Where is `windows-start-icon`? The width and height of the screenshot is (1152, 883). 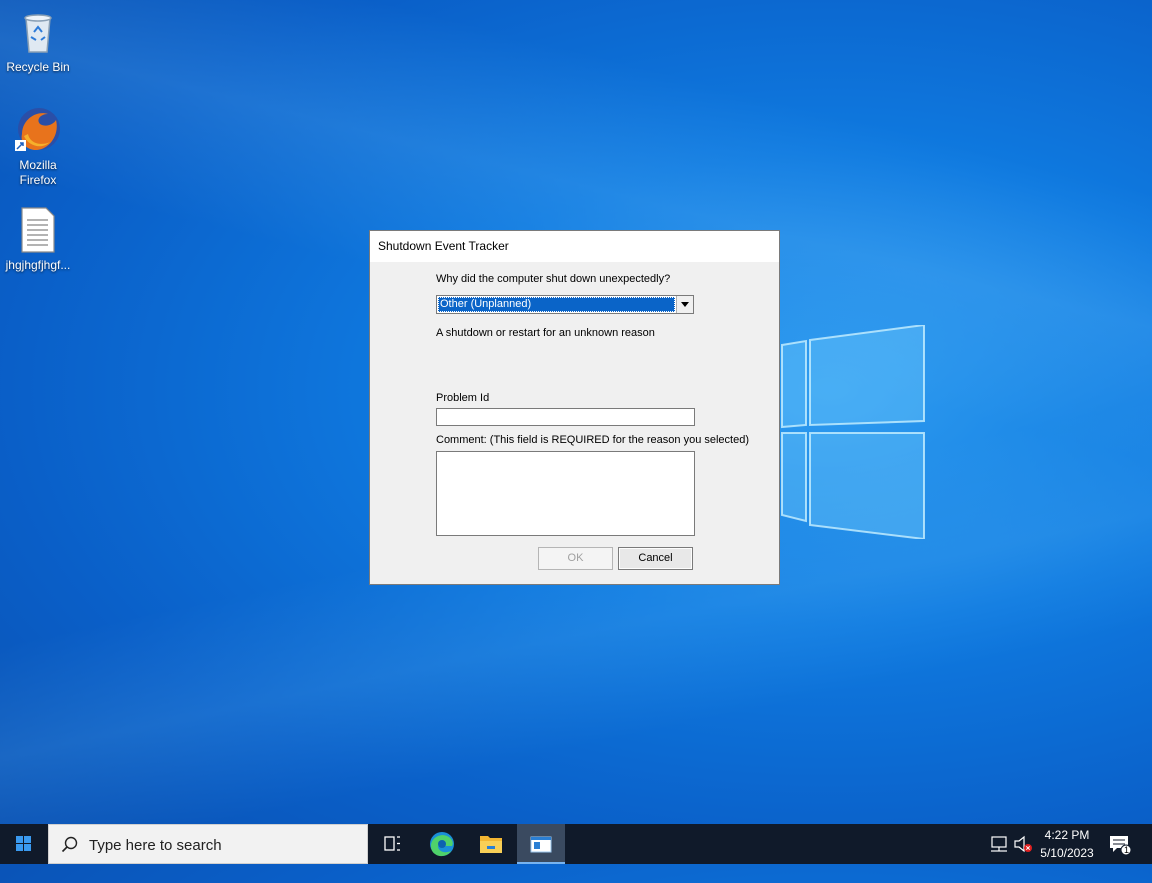
windows-start-icon is located at coordinates (23, 843).